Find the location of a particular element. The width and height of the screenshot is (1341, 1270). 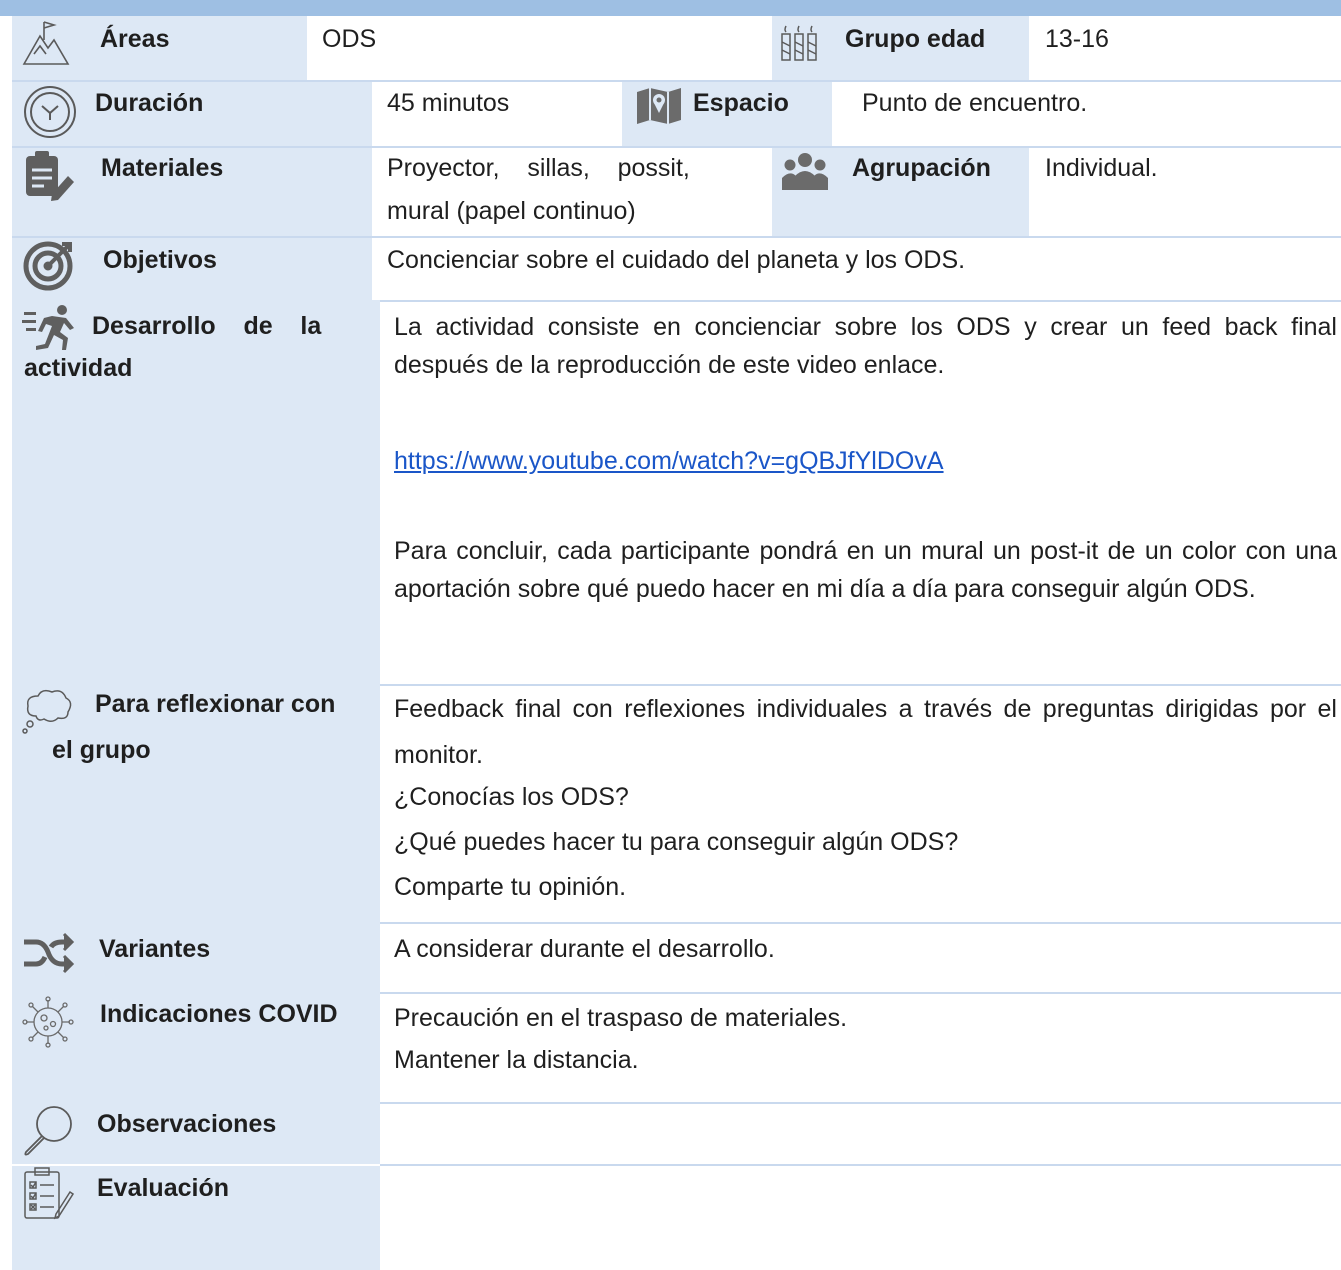

value-areas: ODS is located at coordinates (349, 39).